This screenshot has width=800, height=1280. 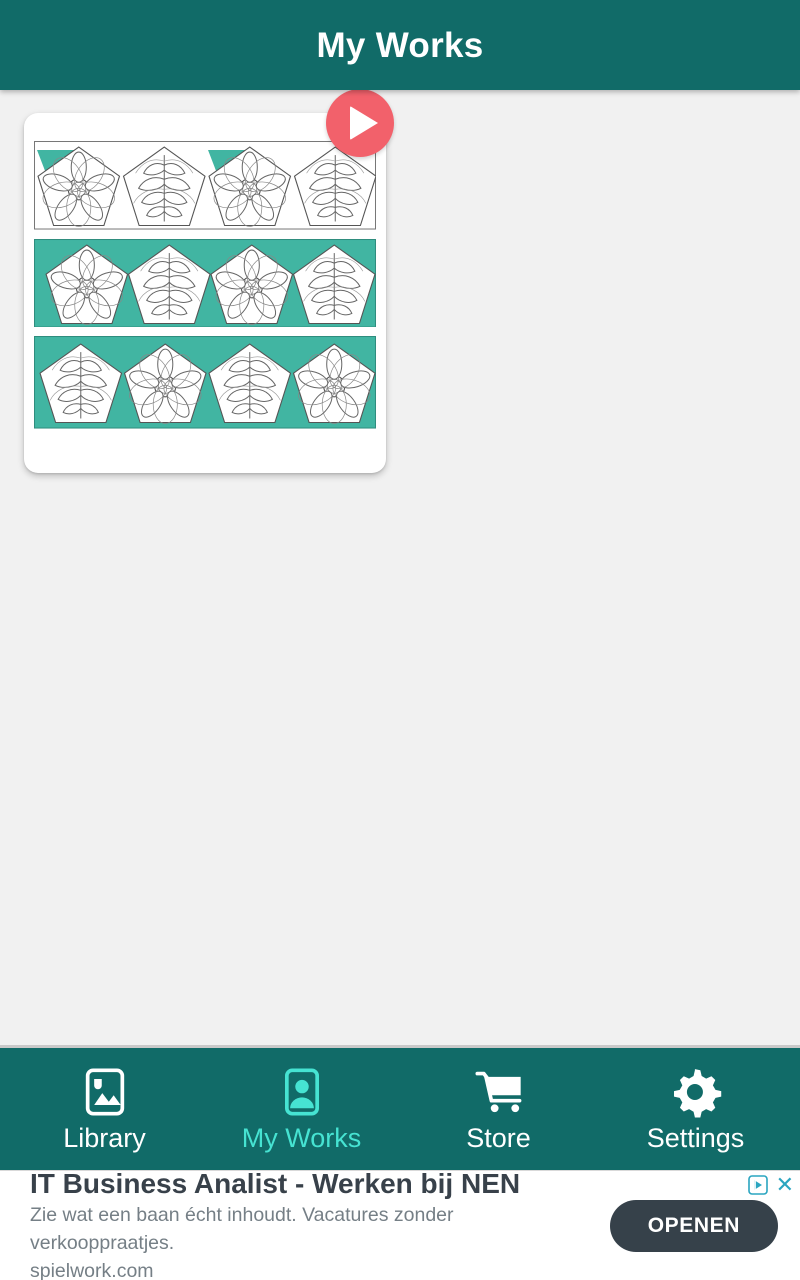 What do you see at coordinates (92, 1269) in the screenshot?
I see `ad-url: spielwork.com` at bounding box center [92, 1269].